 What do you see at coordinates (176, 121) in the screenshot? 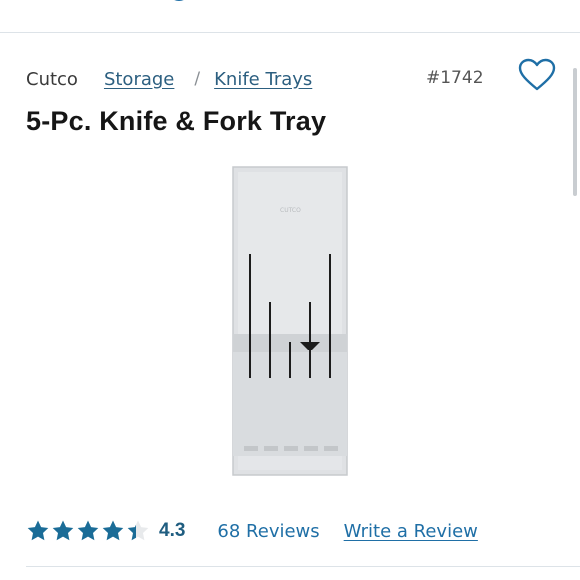
I see `product-title: 5-Pc. Knife & Fork Tray` at bounding box center [176, 121].